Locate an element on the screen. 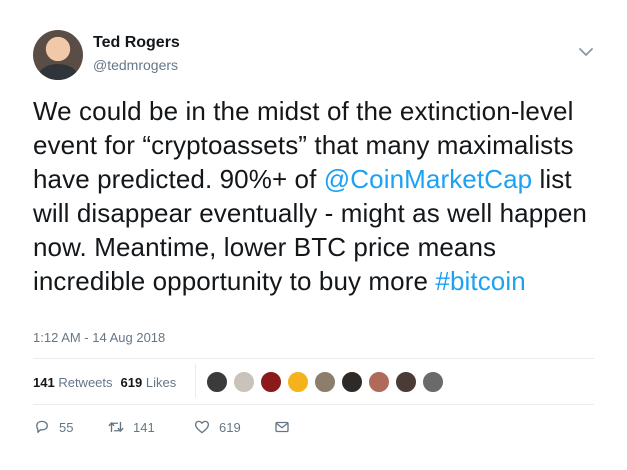 The image size is (627, 470). likes-count: 619 is located at coordinates (131, 382).